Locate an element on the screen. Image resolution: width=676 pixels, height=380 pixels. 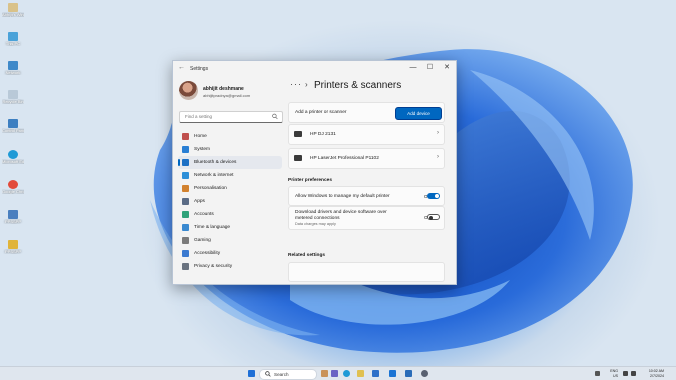
volume-icon is located at coordinates (633, 373).